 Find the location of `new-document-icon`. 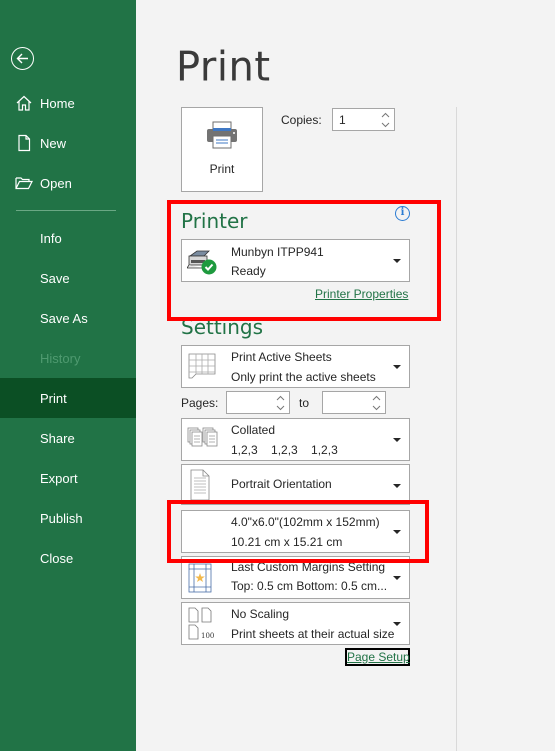

new-document-icon is located at coordinates (24, 143).